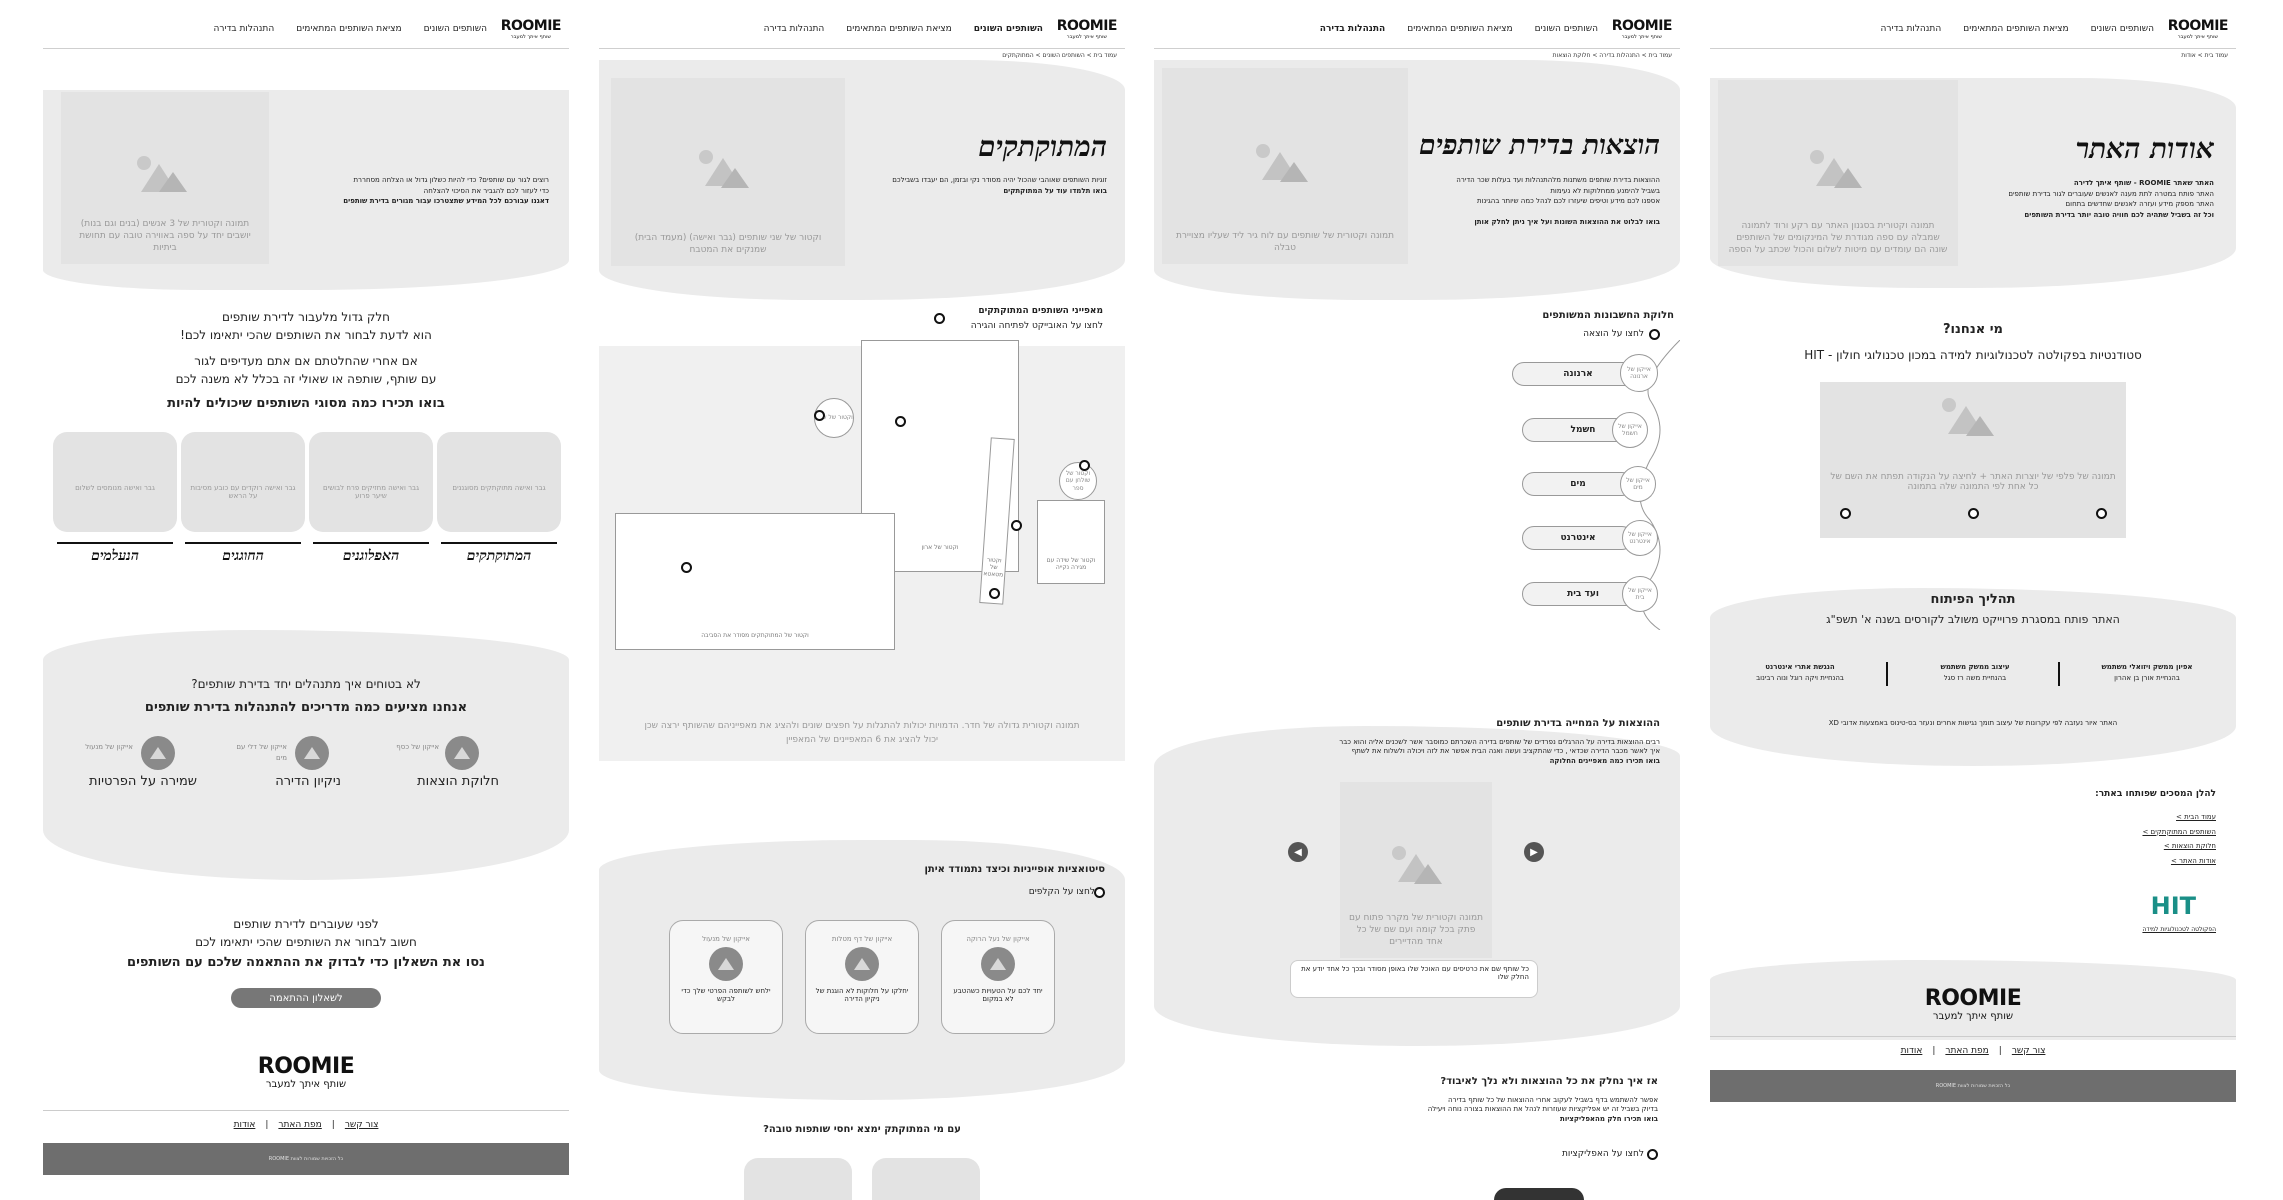 Image resolution: width=2283 pixels, height=1200 pixels. I want to click on footer-links: צור קשר | מפת האתר | אודות, so click(306, 1125).